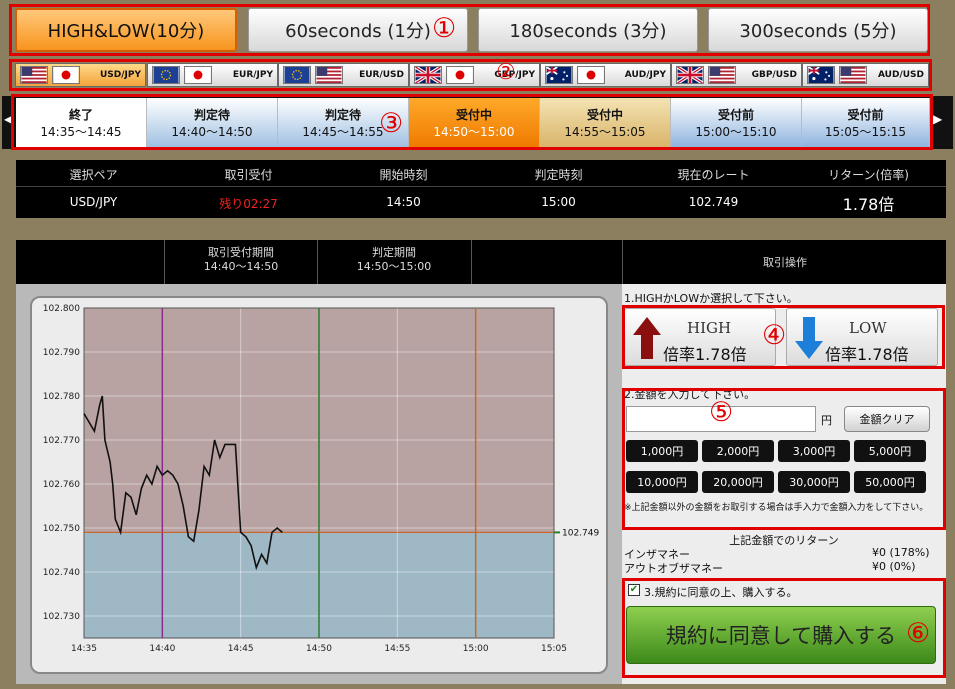 This screenshot has width=955, height=689. What do you see at coordinates (81, 122) in the screenshot?
I see `slot-1: 終了 14:35～14:45` at bounding box center [81, 122].